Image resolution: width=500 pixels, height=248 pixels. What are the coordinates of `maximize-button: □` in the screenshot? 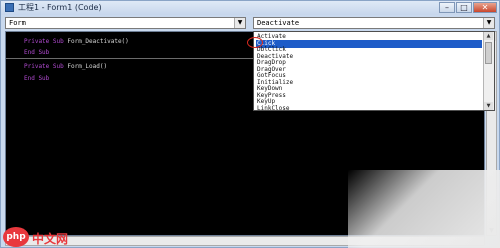 It's located at (464, 7).